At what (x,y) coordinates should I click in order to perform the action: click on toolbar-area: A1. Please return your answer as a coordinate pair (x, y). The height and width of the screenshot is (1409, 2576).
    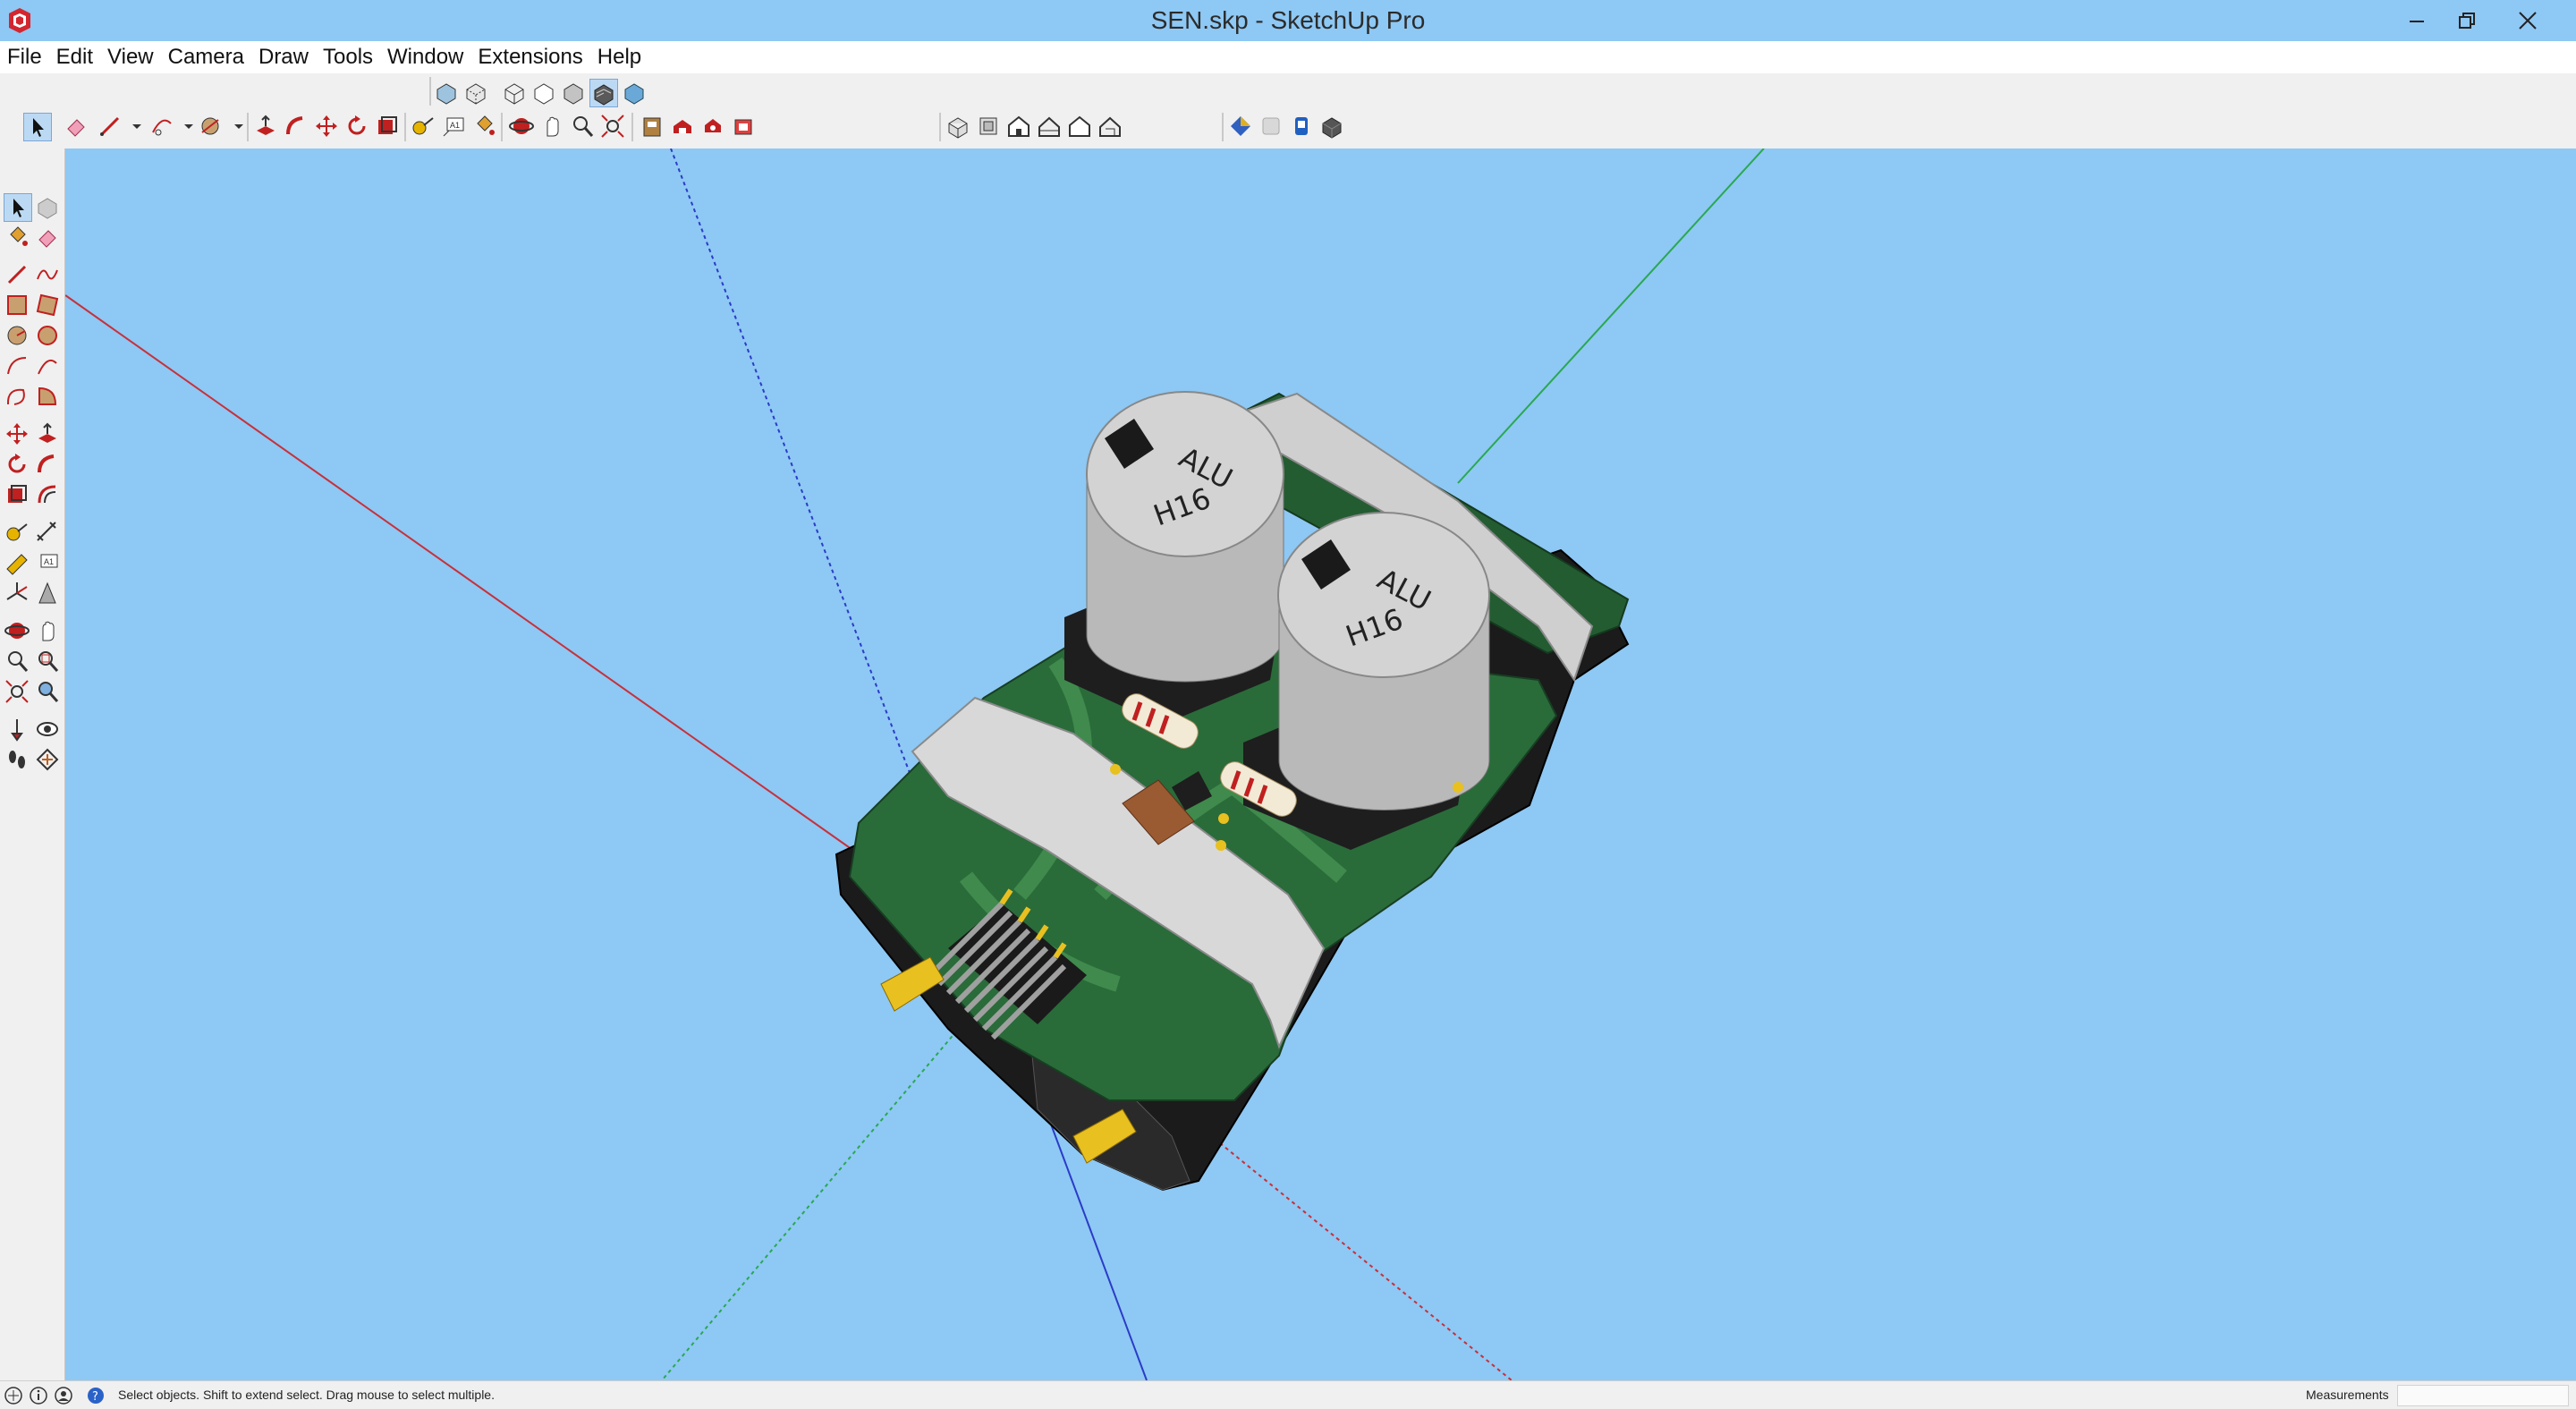
    Looking at the image, I should click on (1288, 111).